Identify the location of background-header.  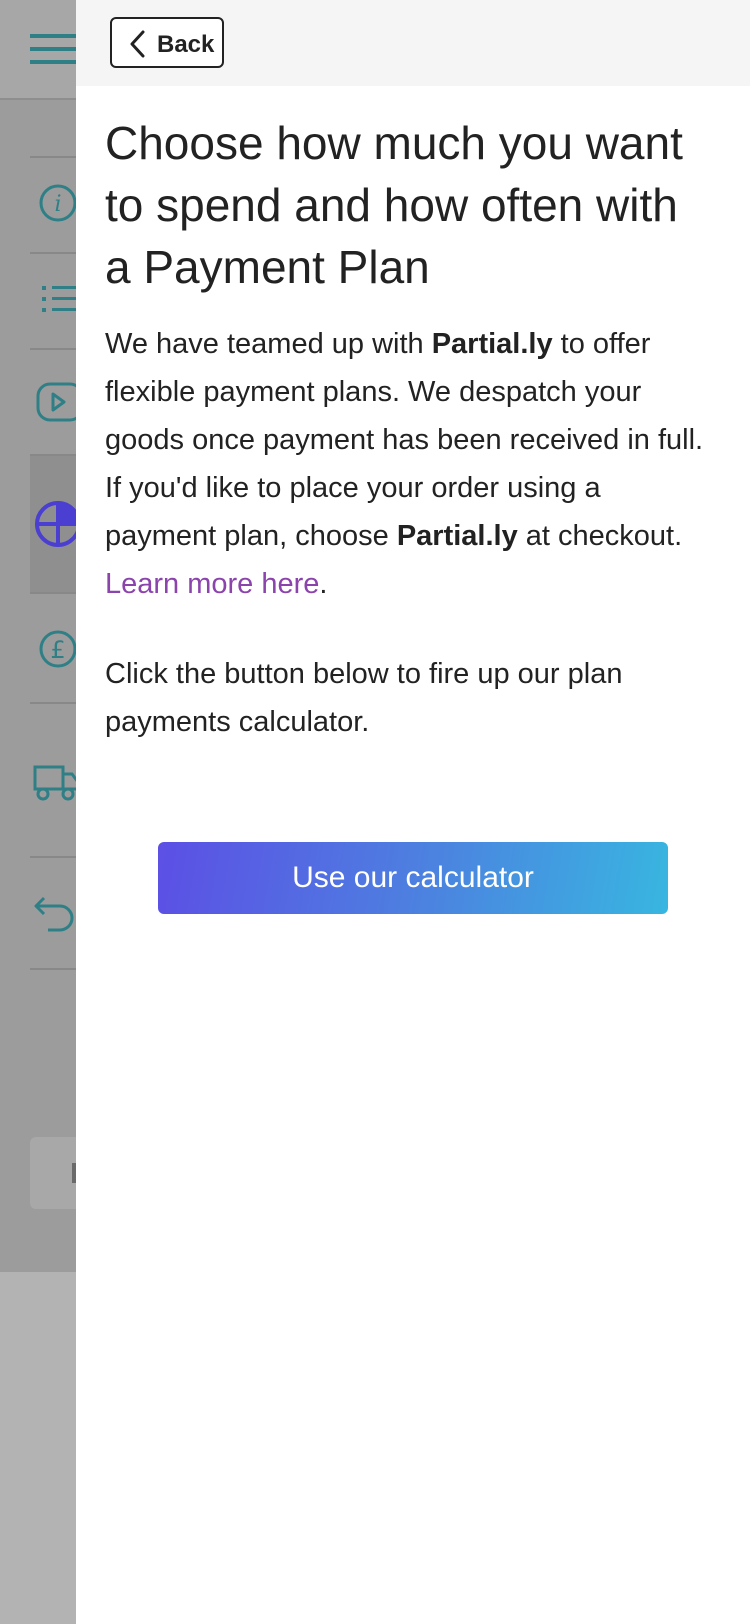
(38, 50).